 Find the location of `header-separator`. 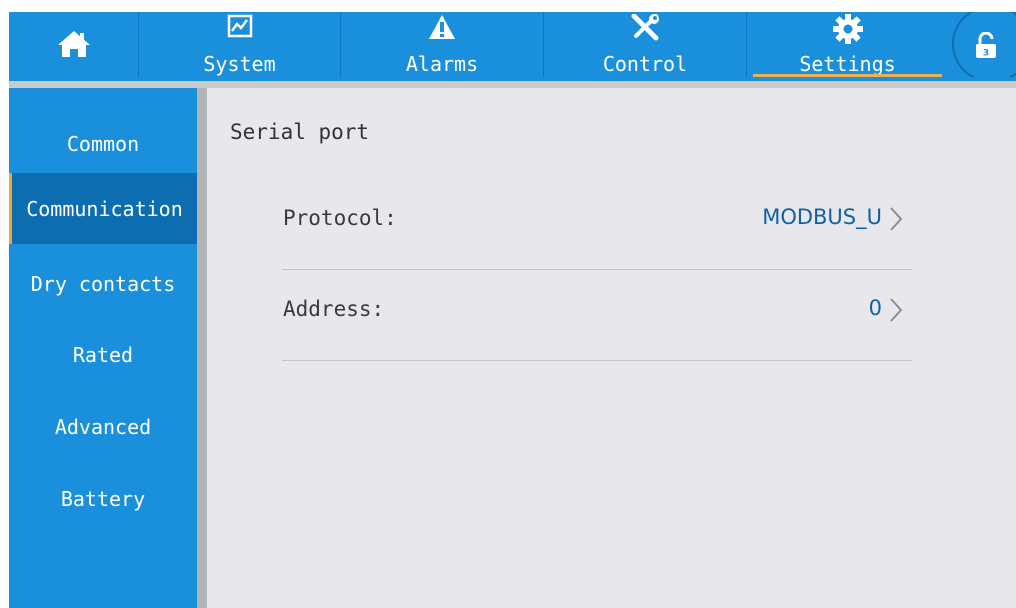

header-separator is located at coordinates (512, 84).